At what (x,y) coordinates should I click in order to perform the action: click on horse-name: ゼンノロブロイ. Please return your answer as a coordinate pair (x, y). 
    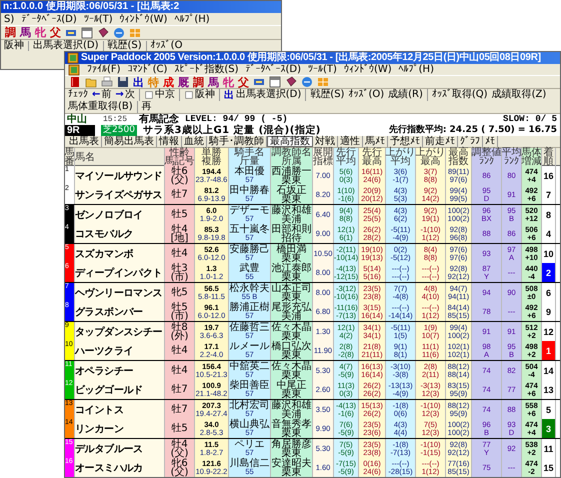
    Looking at the image, I should click on (120, 214).